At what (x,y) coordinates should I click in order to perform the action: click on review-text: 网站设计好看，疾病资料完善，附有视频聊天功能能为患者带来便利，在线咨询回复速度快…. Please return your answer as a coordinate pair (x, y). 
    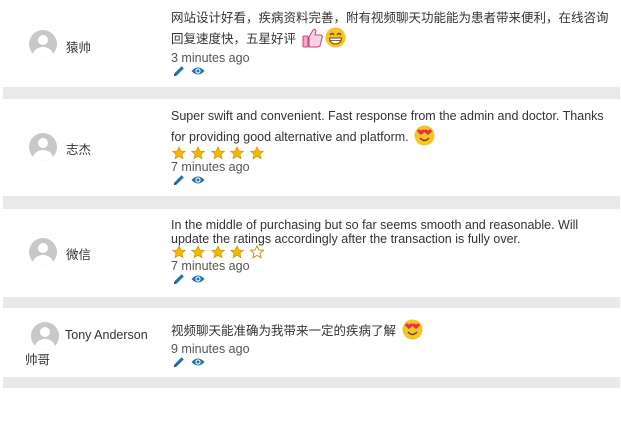
    Looking at the image, I should click on (390, 28).